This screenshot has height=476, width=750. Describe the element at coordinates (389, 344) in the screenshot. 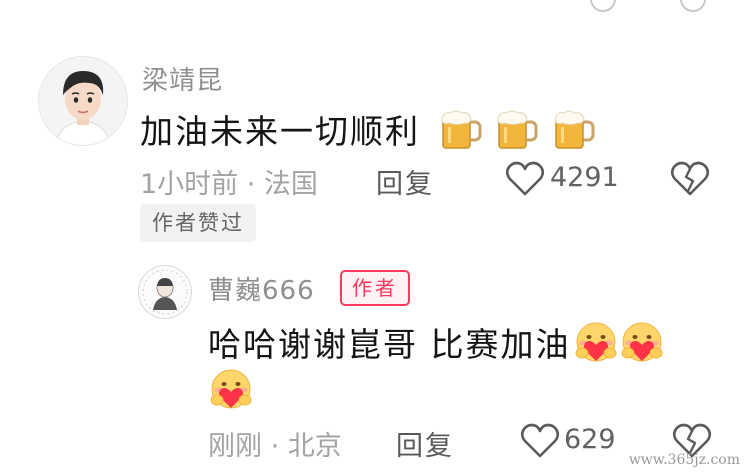

I see `reply-body: 哈哈谢谢崑哥 比赛加油` at that location.